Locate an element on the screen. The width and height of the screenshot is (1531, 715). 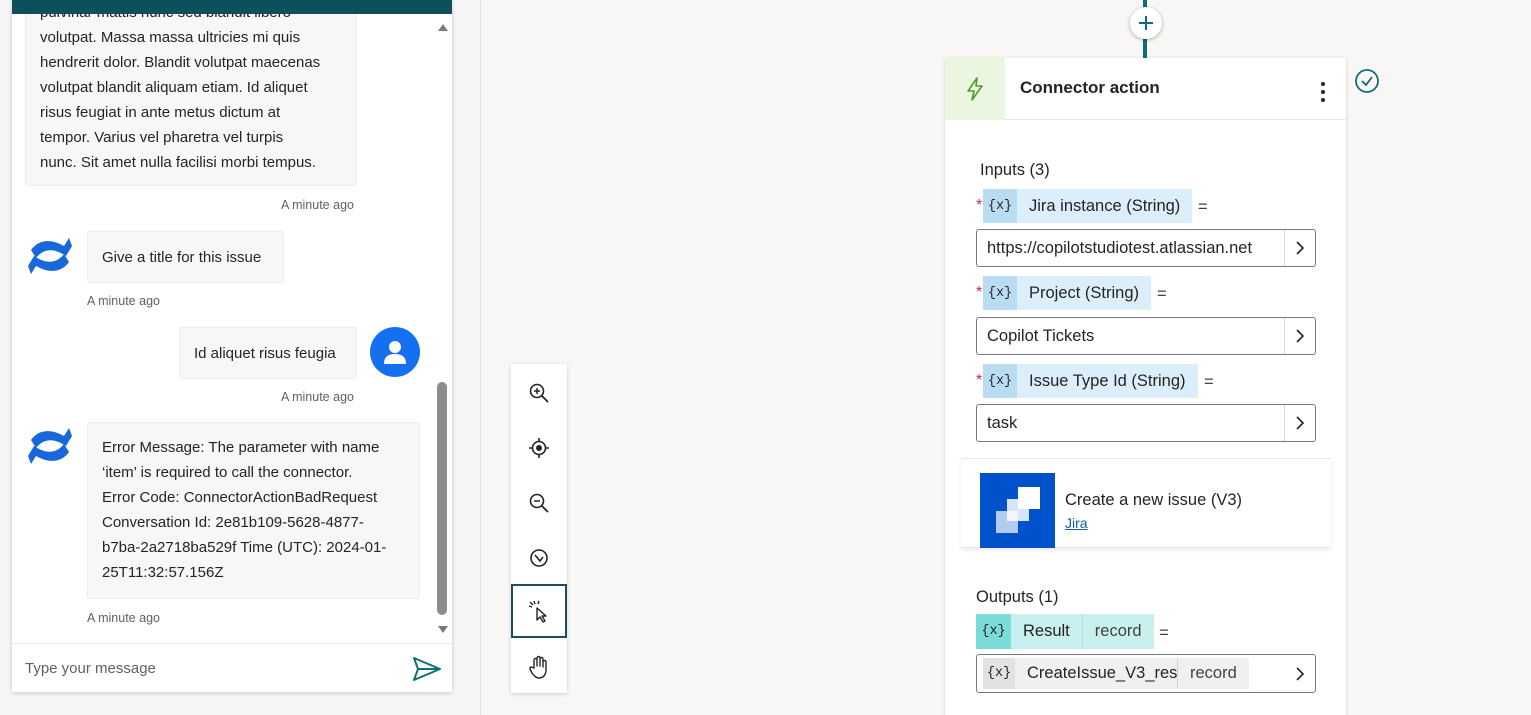
input-name: Jira instance (String) is located at coordinates (1105, 206).